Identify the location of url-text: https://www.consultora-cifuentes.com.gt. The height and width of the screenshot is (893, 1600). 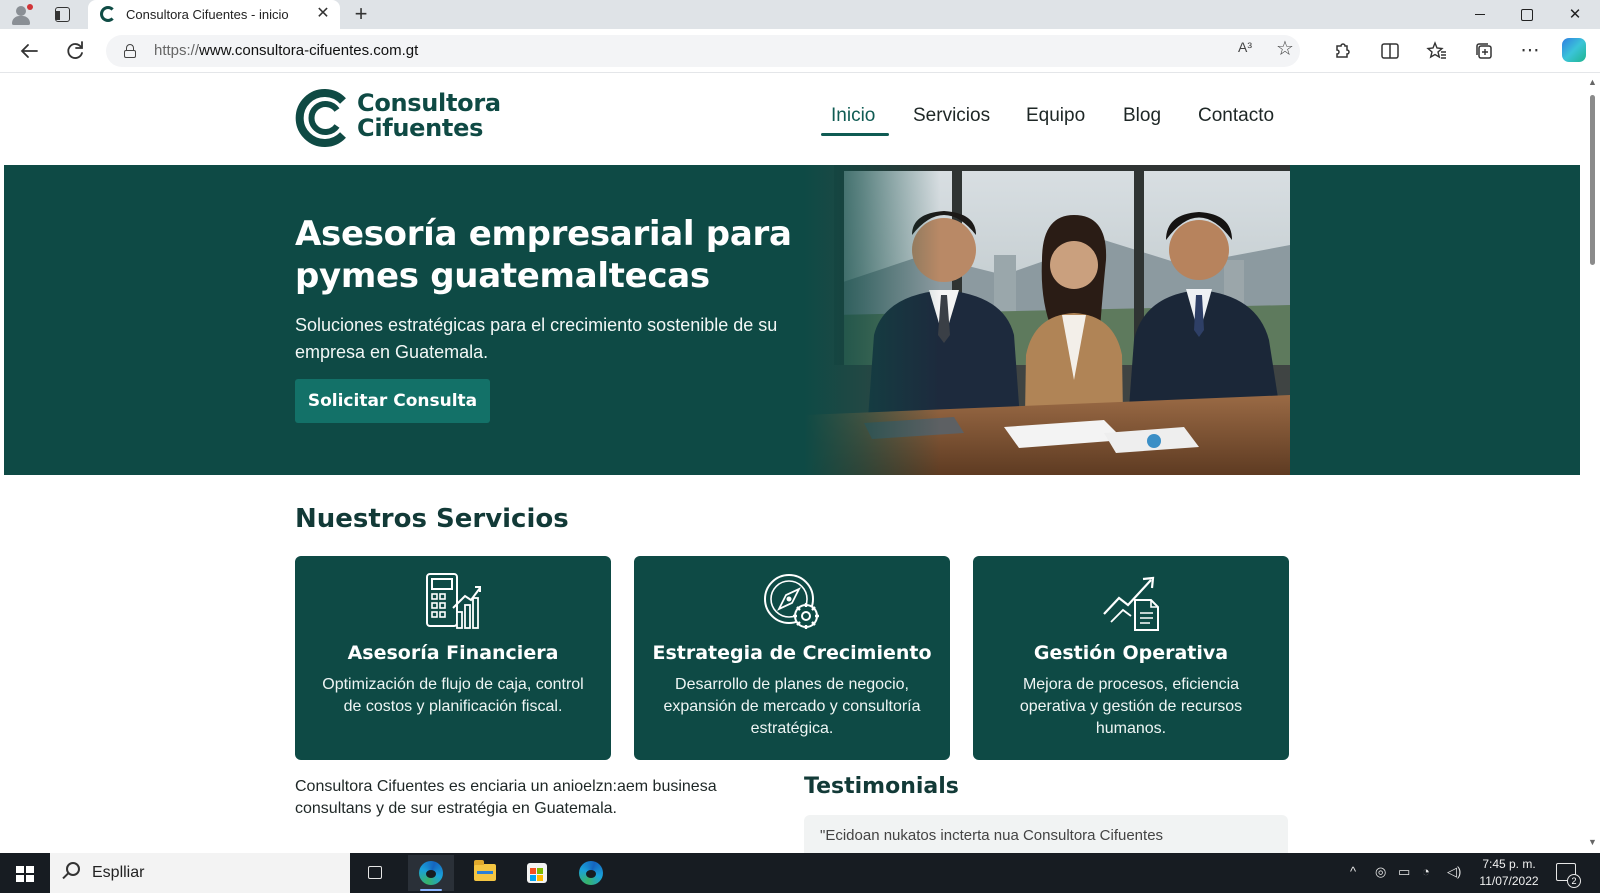
(286, 50).